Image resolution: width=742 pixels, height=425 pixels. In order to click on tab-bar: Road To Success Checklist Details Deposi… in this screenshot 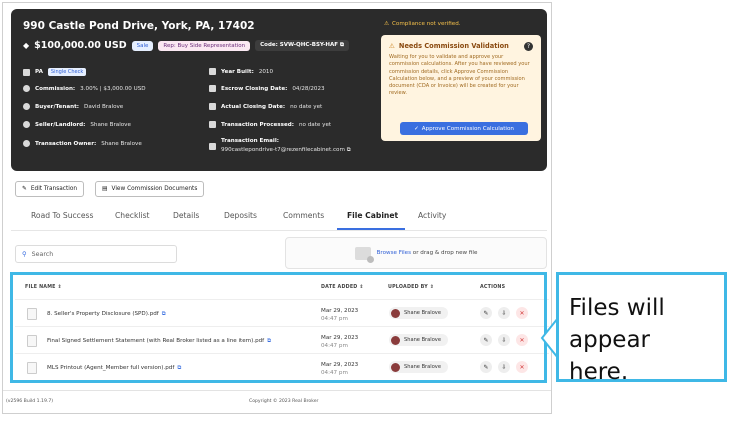, I will do `click(291, 220)`.